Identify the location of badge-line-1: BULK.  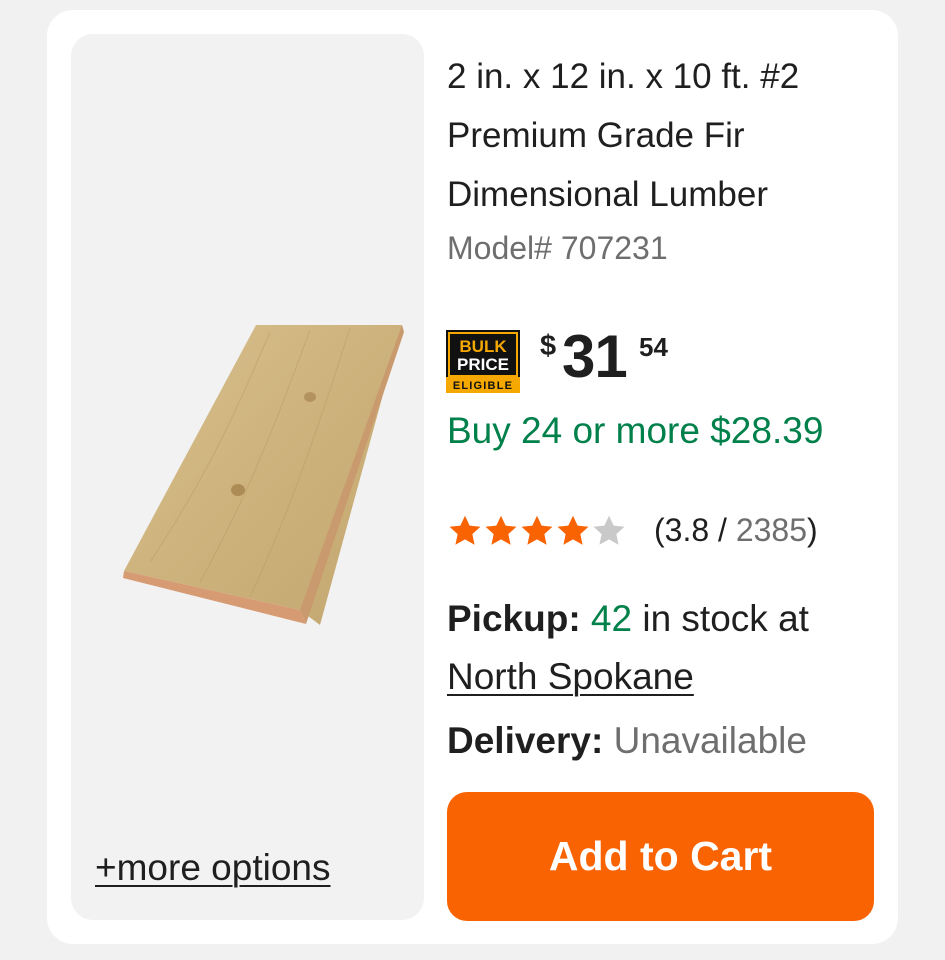
(483, 346).